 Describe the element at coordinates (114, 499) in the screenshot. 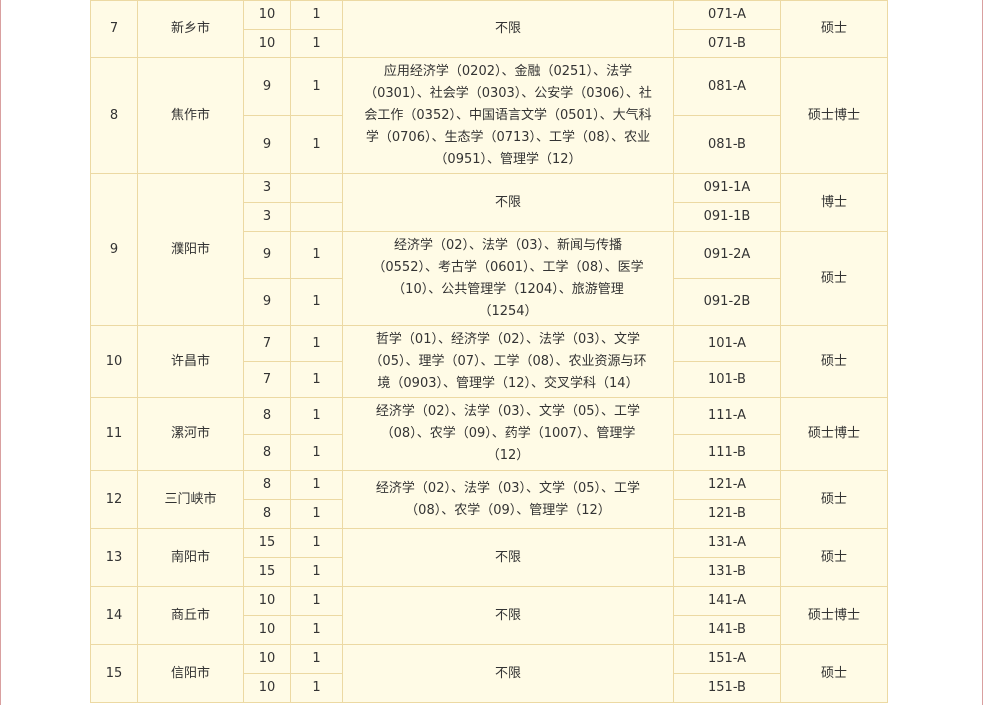

I see `row-number: 12` at that location.